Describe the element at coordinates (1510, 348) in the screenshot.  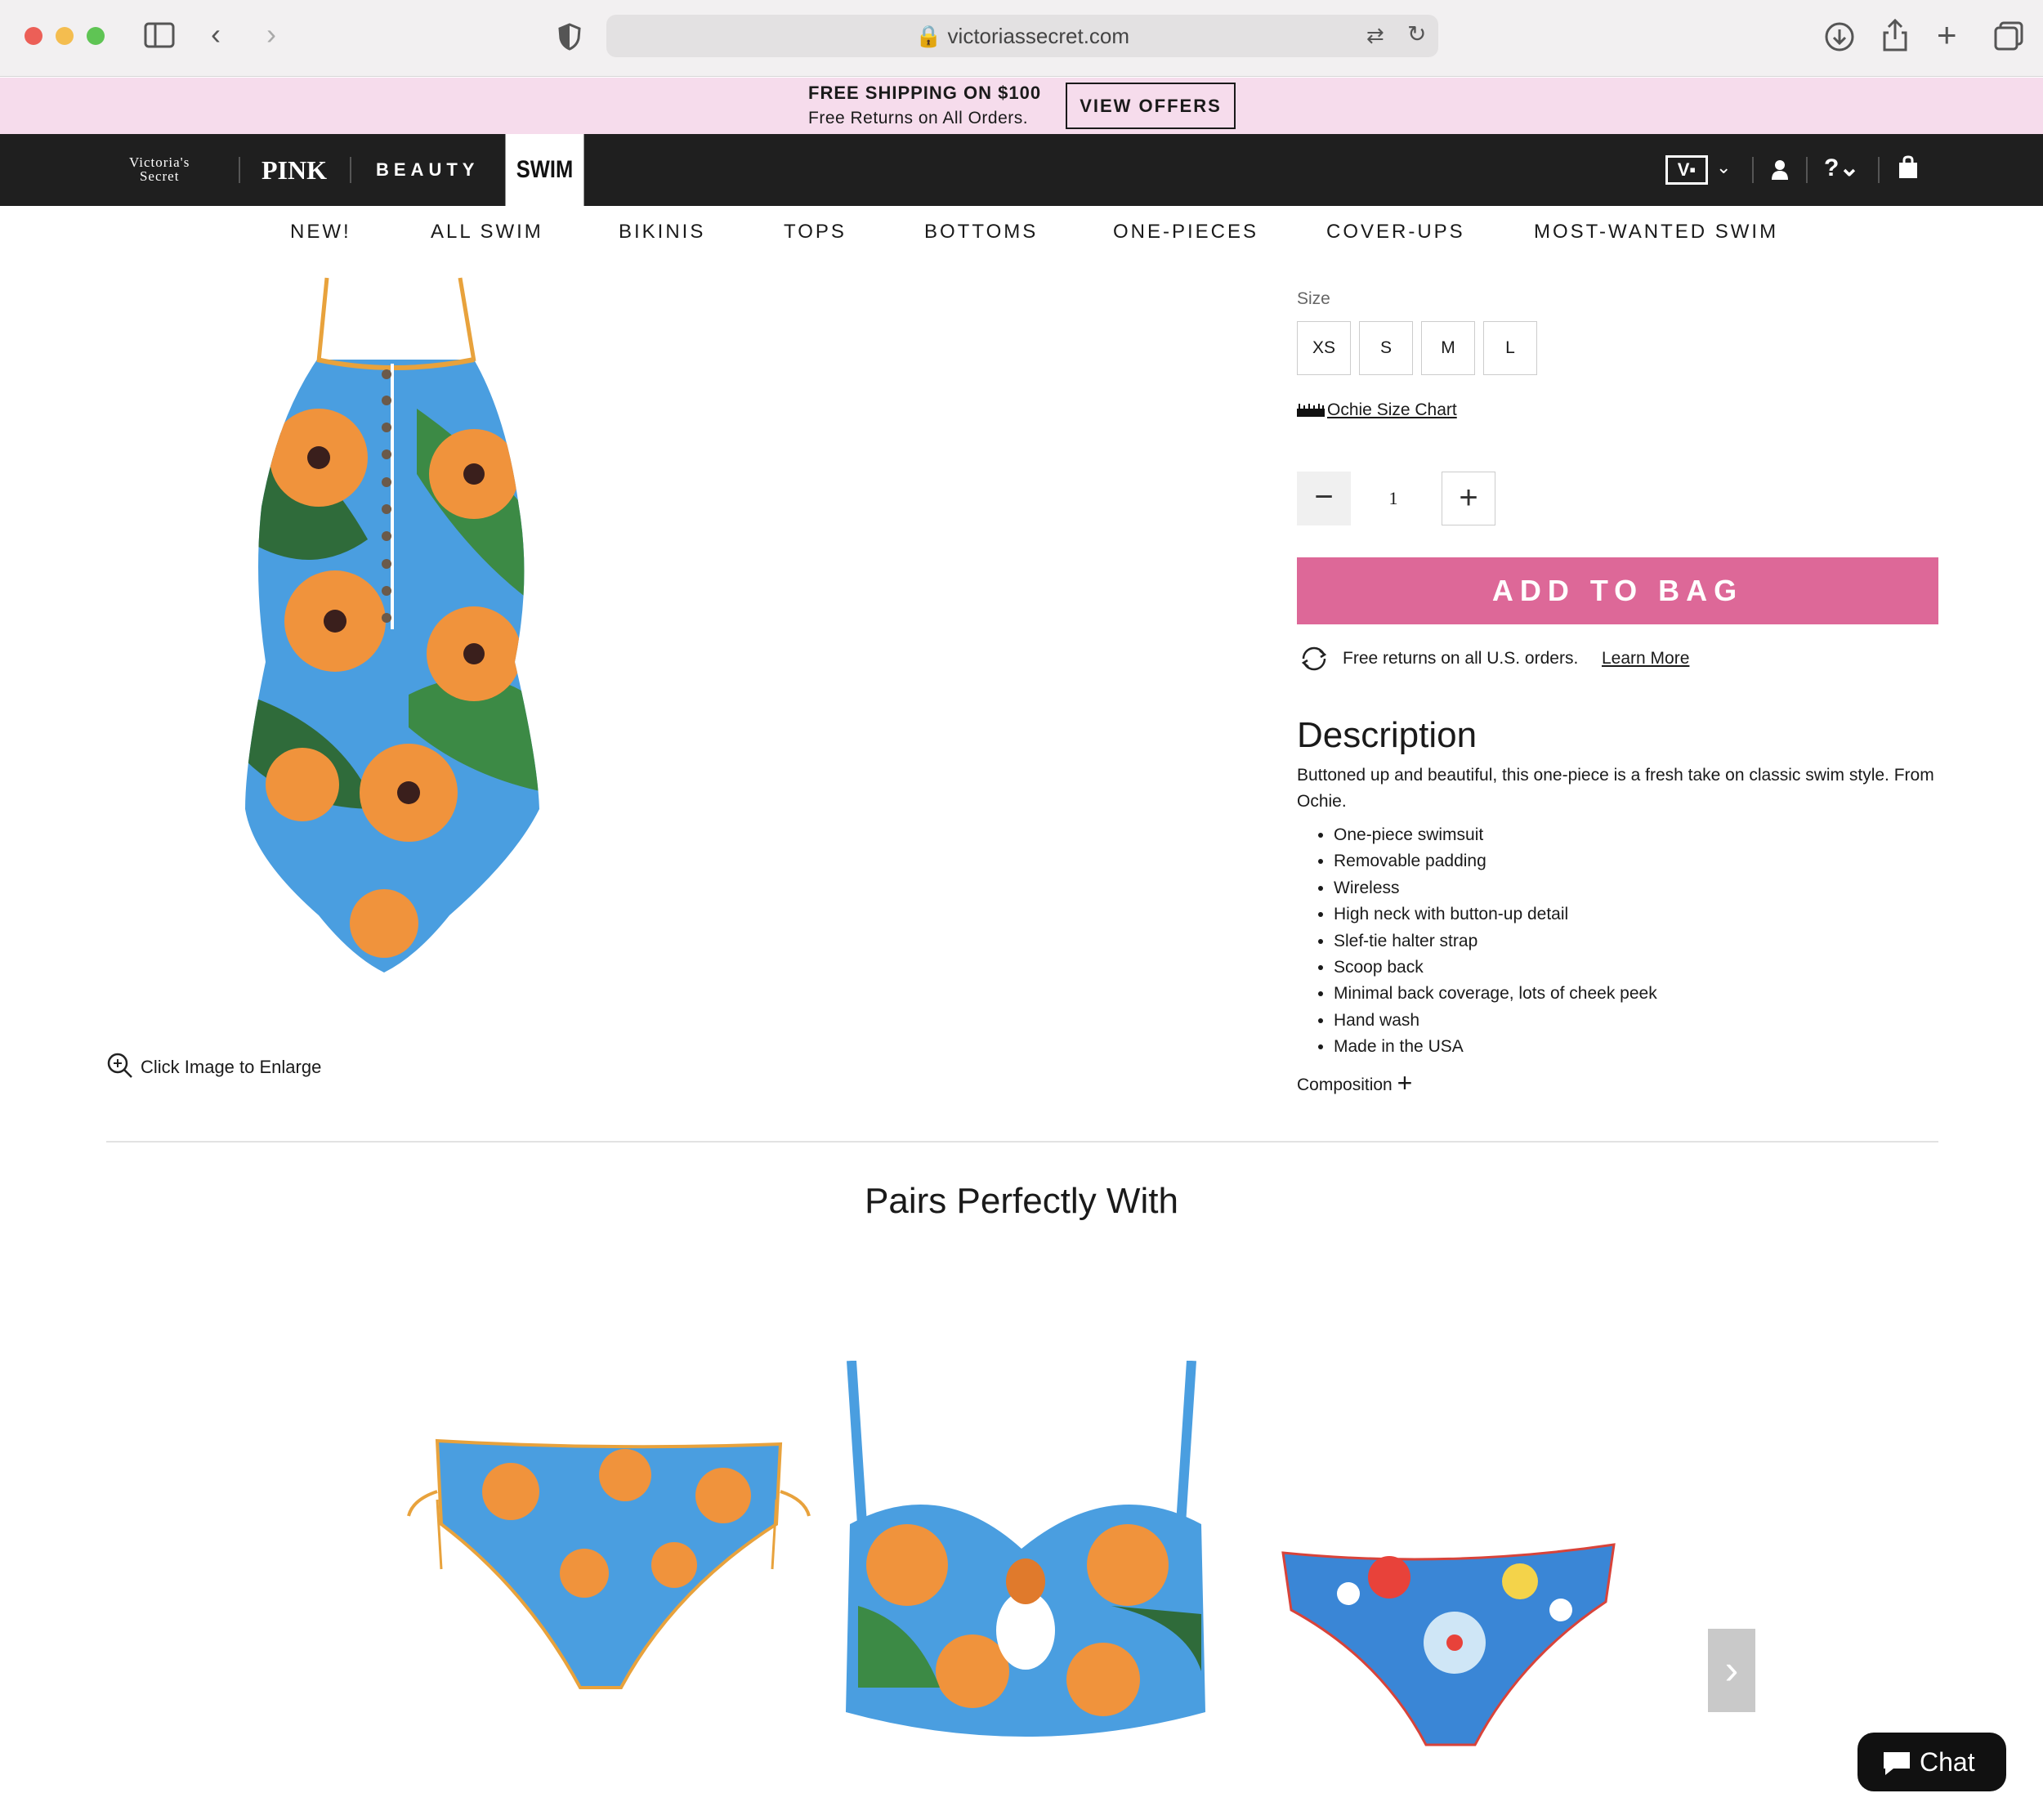
I see `size-l-button: L` at that location.